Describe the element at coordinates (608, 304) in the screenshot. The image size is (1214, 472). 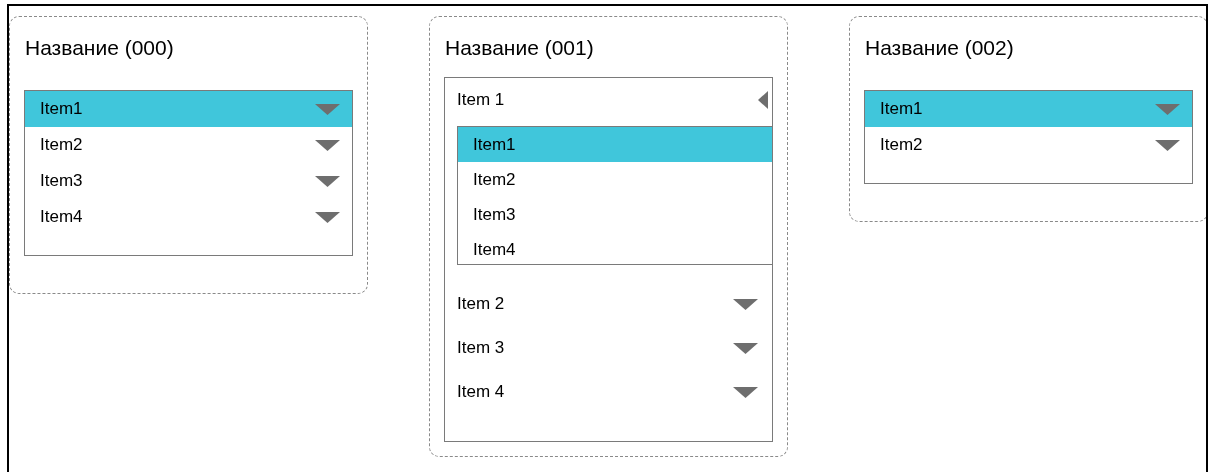
I see `expander-header: Item 2` at that location.